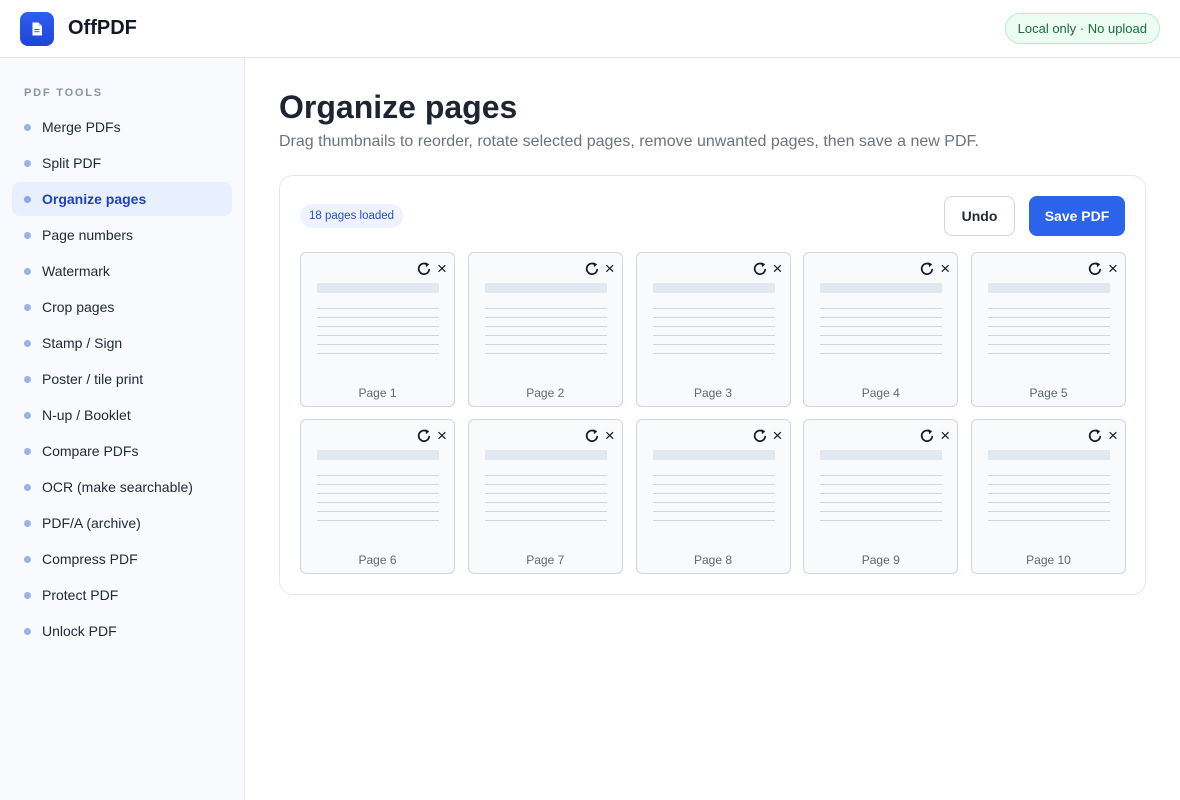  Describe the element at coordinates (122, 163) in the screenshot. I see `sidebar-item-split-pdf: Split PDF` at that location.